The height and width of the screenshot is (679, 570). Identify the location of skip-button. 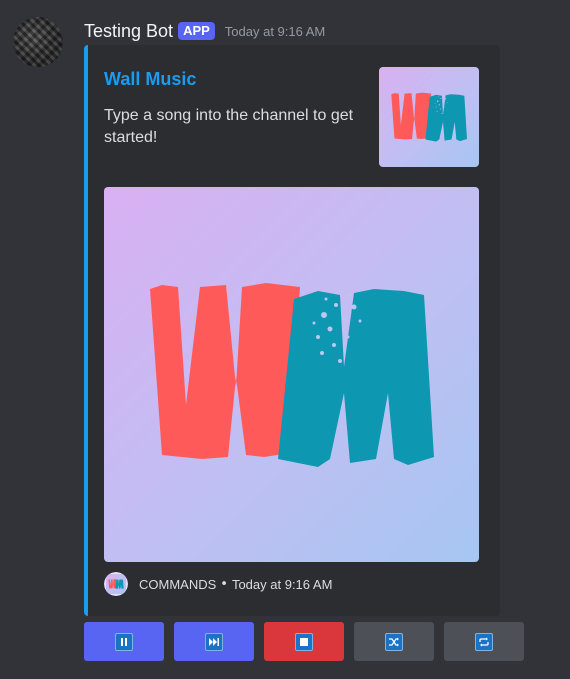
(214, 641).